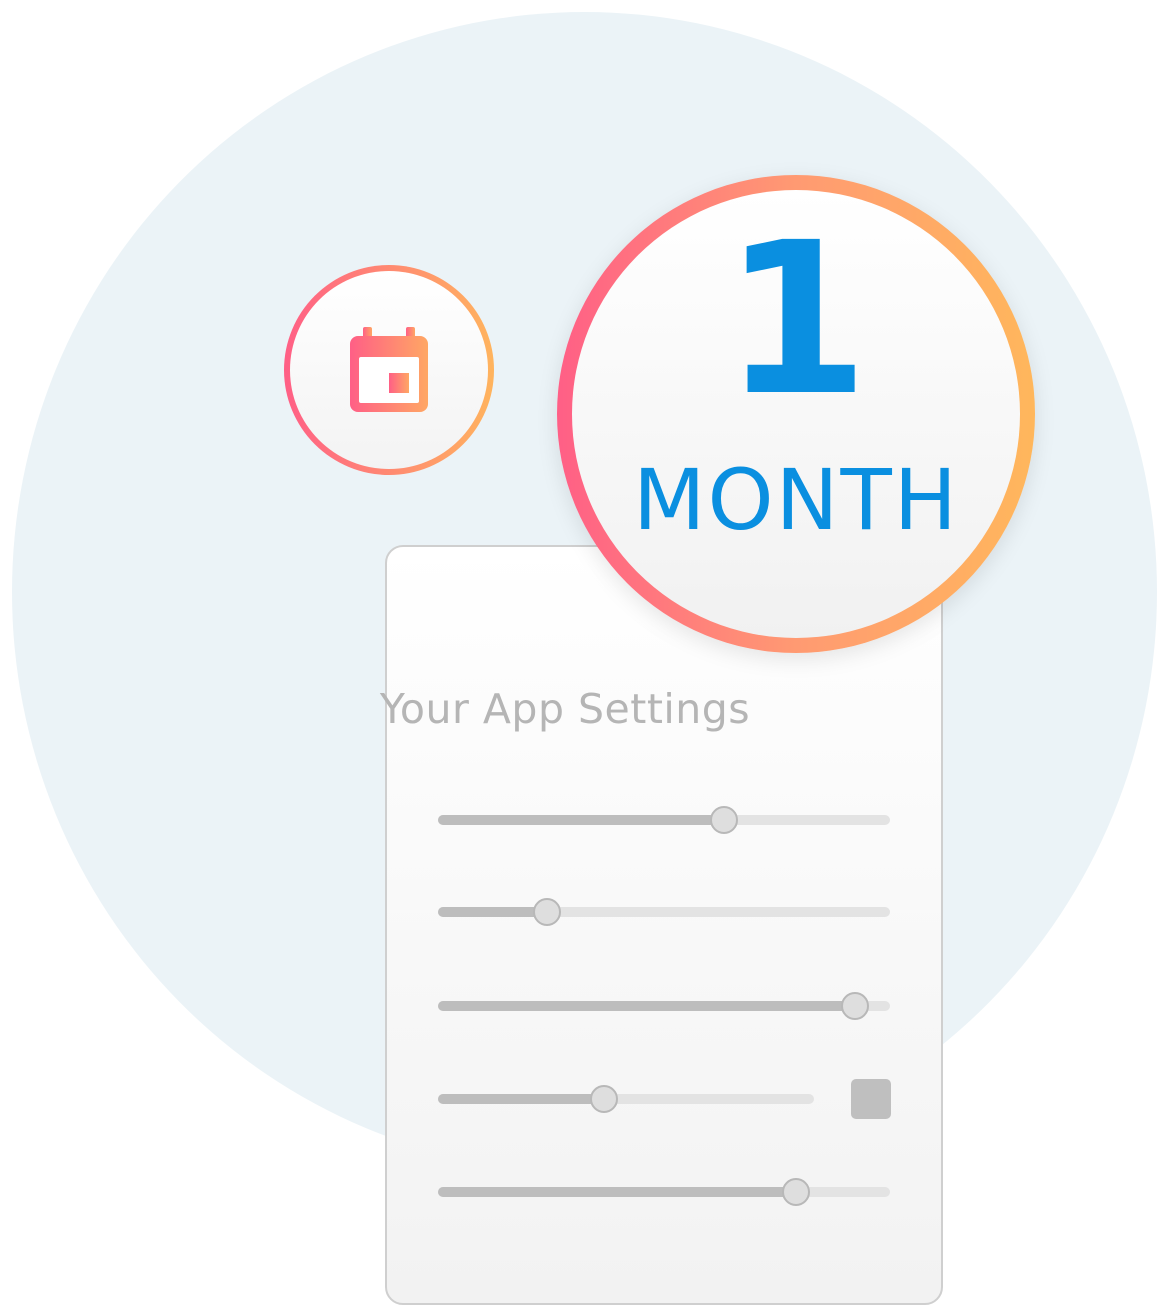 The height and width of the screenshot is (1305, 1157). I want to click on calendar-badge, so click(389, 370).